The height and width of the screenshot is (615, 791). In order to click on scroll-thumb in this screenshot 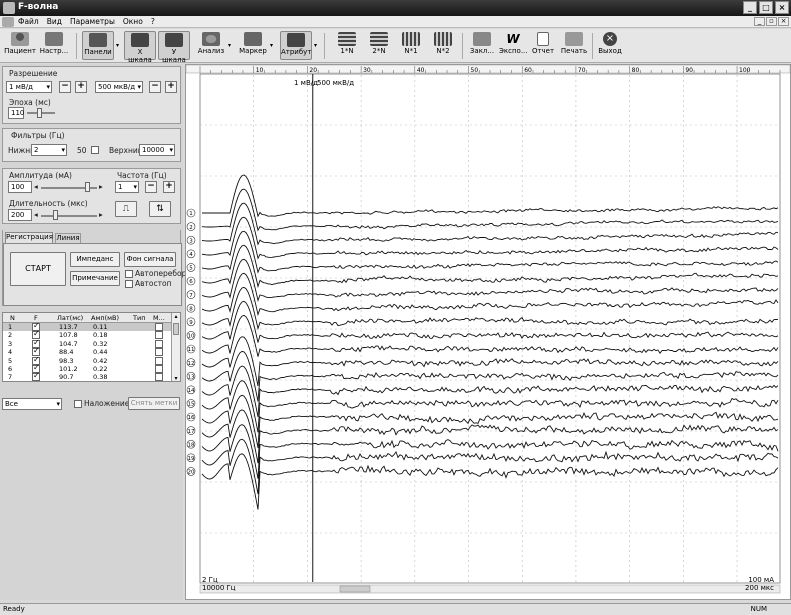, I will do `click(176, 329)`.